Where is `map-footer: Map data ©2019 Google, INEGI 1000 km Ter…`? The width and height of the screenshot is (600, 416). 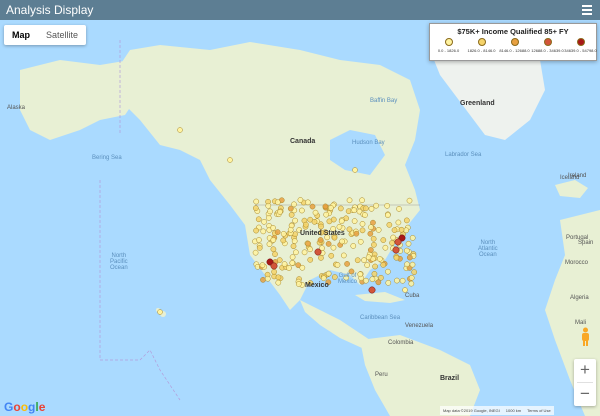 map-footer: Map data ©2019 Google, INEGI 1000 km Ter… is located at coordinates (497, 410).